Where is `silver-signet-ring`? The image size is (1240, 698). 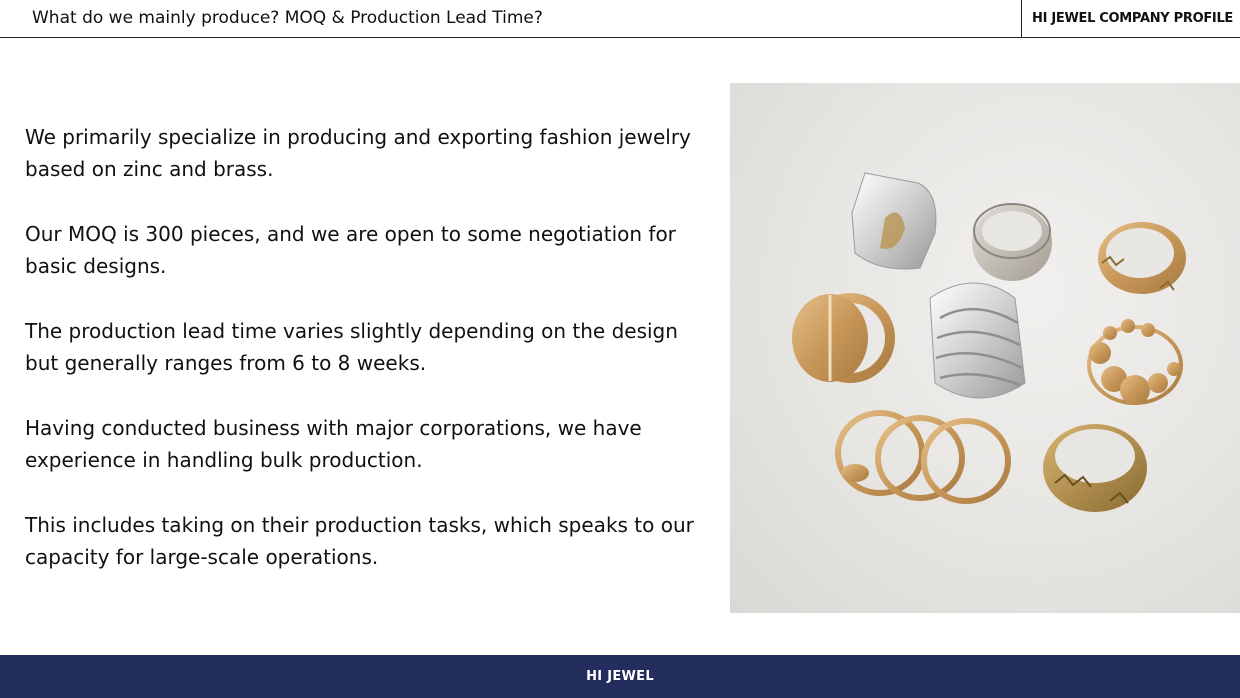
silver-signet-ring is located at coordinates (894, 221).